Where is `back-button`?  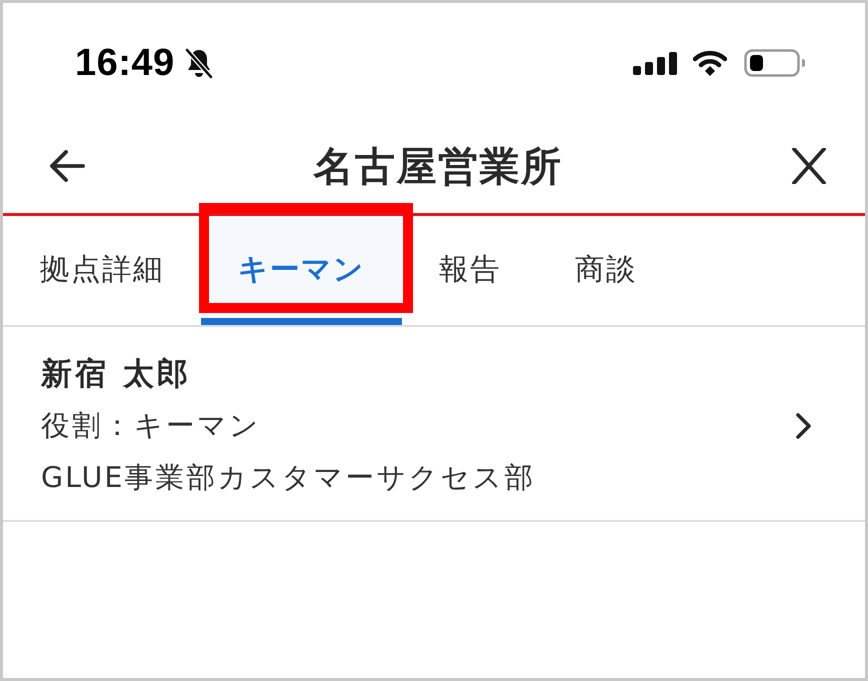
back-button is located at coordinates (67, 166).